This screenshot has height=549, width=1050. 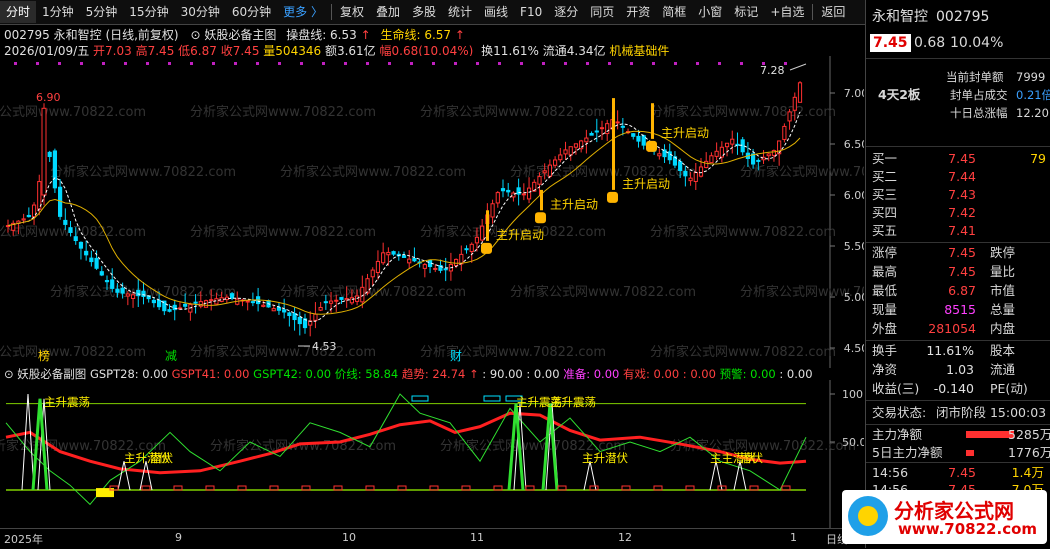 I want to click on stat-value: 8515, so click(x=960, y=309).